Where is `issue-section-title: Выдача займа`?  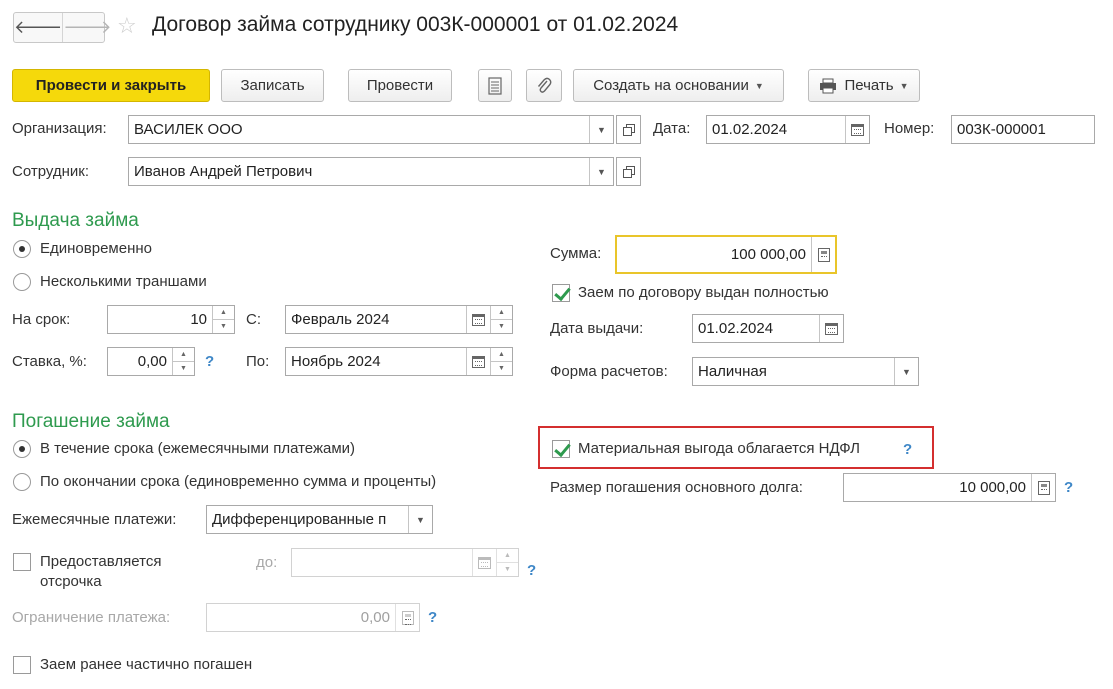 issue-section-title: Выдача займа is located at coordinates (75, 220).